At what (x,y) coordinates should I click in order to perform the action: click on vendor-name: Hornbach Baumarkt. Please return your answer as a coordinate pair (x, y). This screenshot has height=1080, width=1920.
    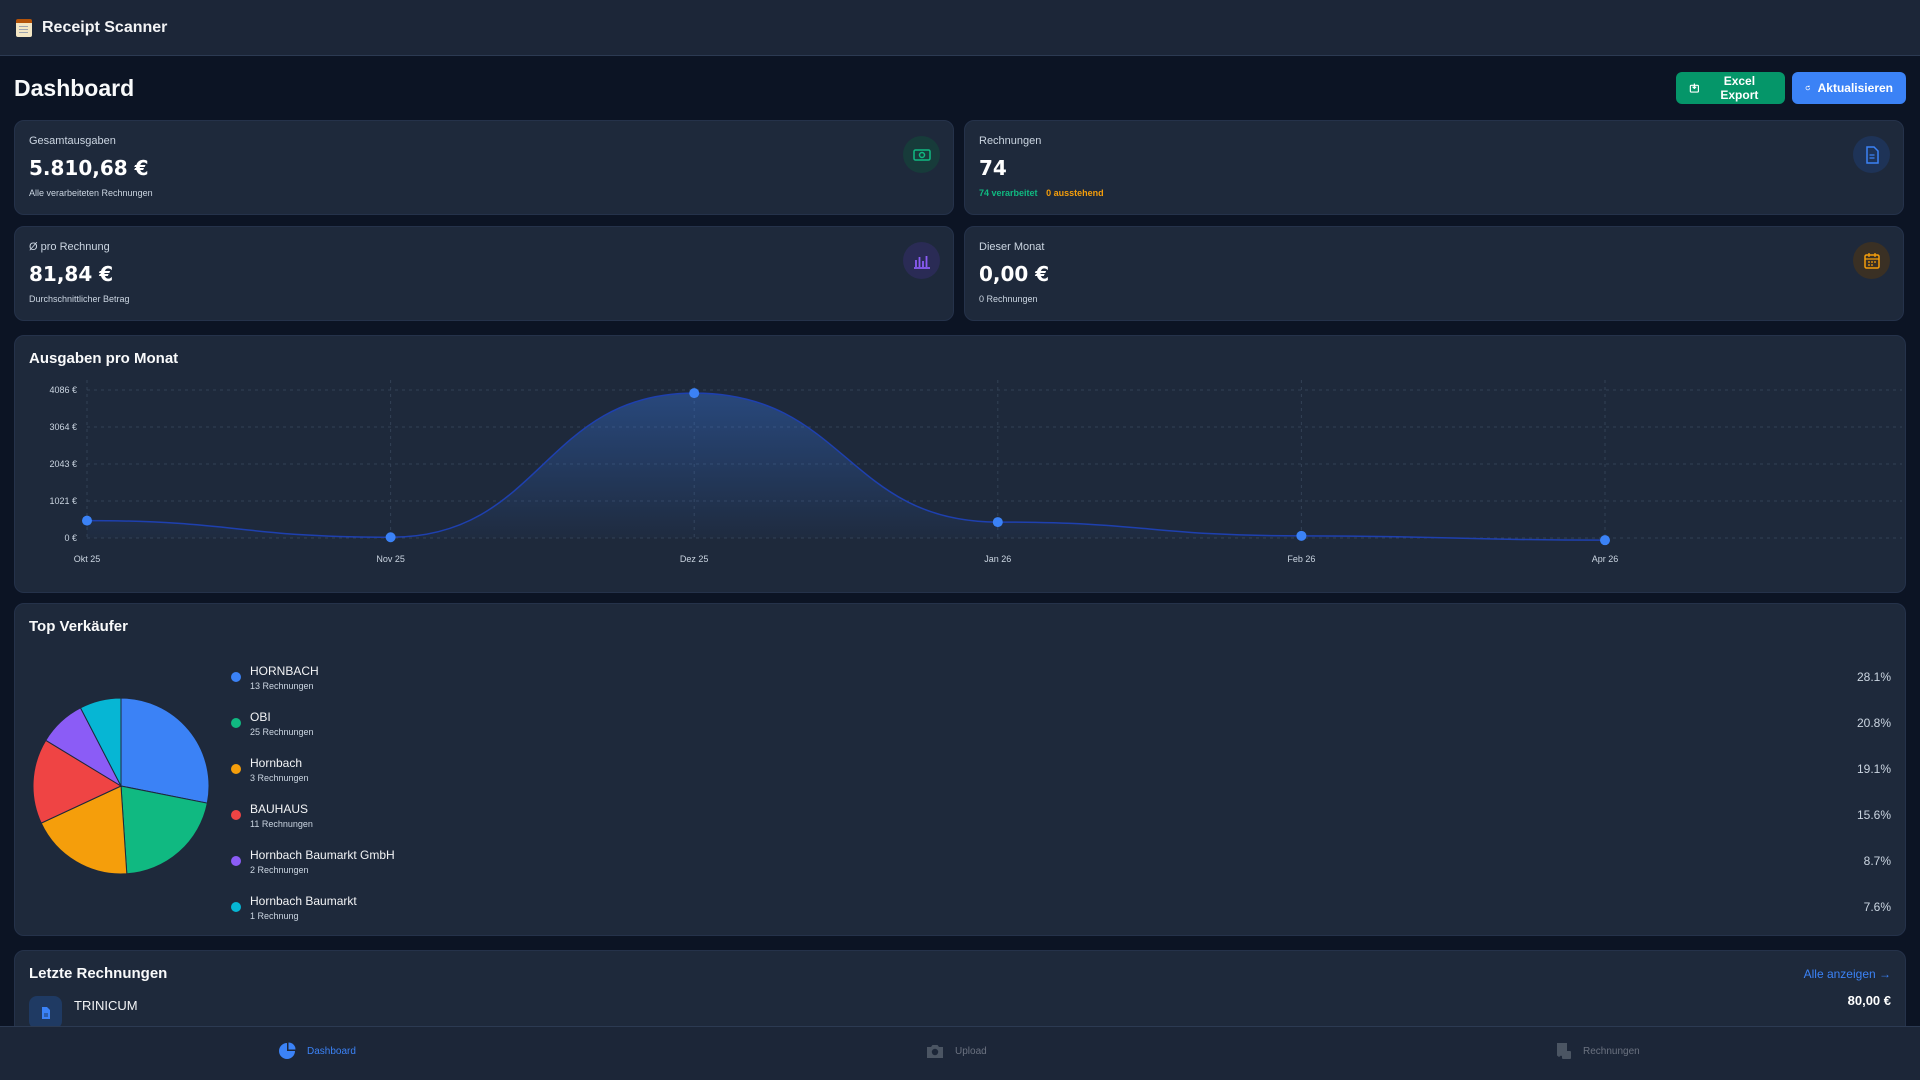
    Looking at the image, I should click on (303, 900).